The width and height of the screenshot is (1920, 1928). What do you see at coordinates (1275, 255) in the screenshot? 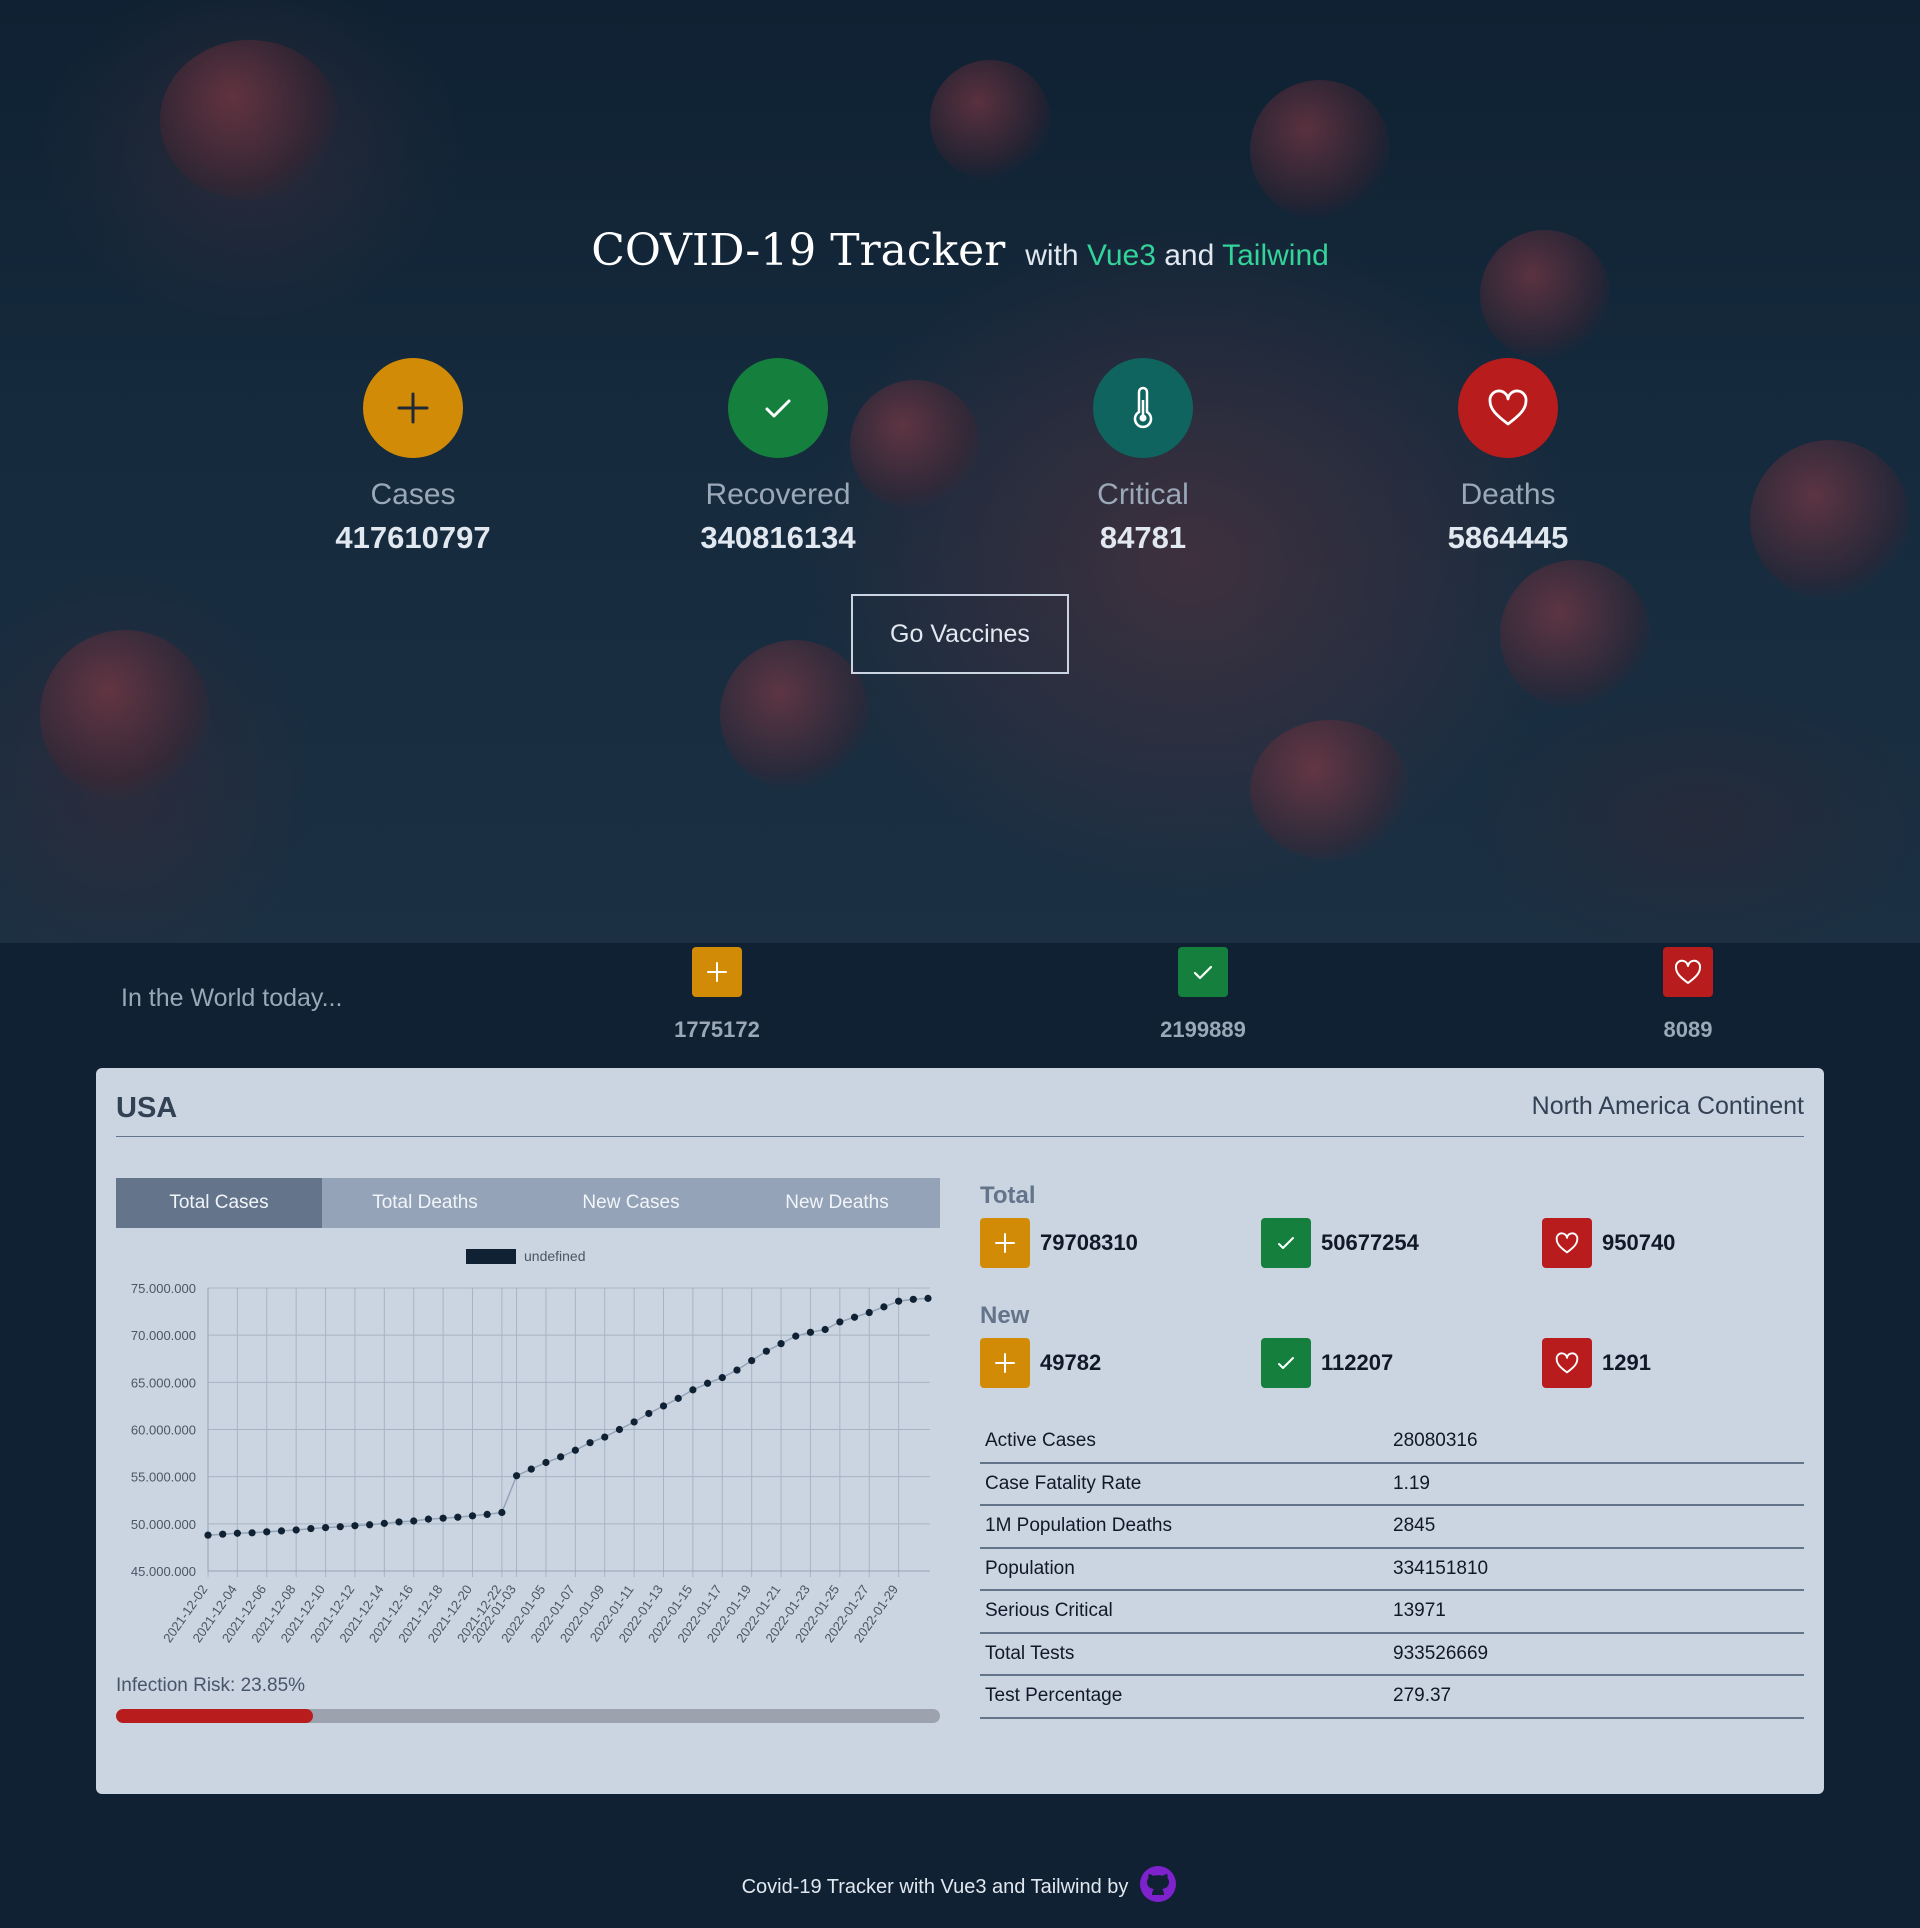
I see `subtitle-tailwind: Tailwind` at bounding box center [1275, 255].